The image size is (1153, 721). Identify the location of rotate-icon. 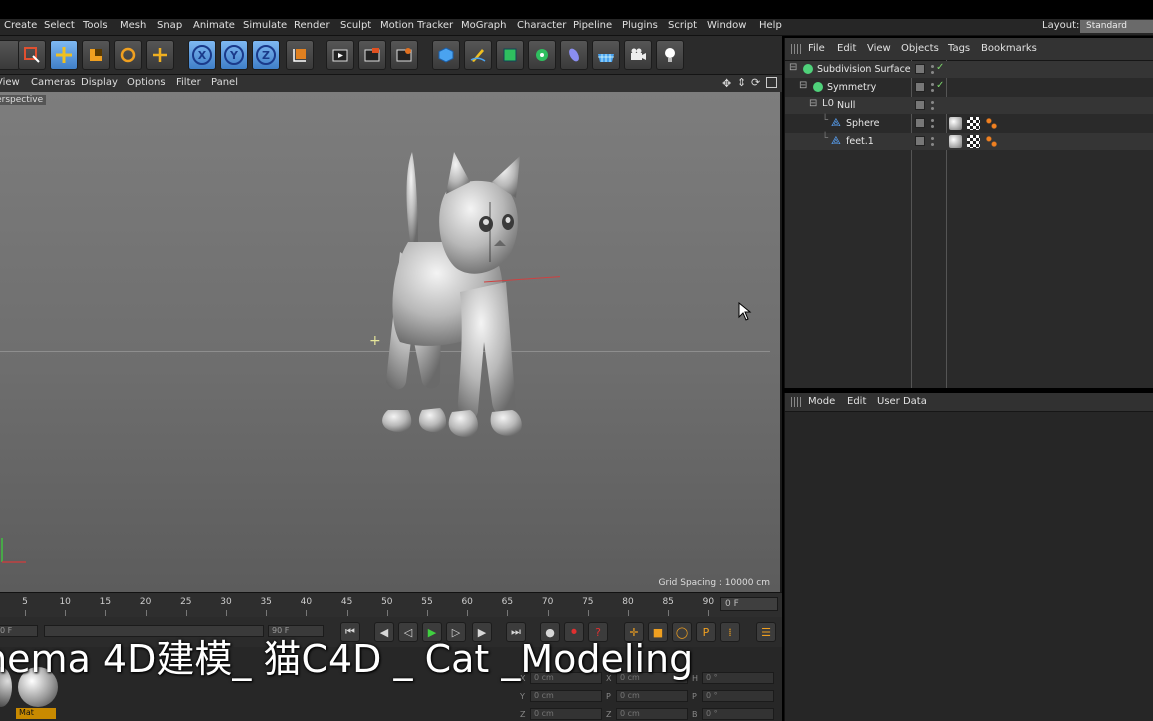
(128, 55).